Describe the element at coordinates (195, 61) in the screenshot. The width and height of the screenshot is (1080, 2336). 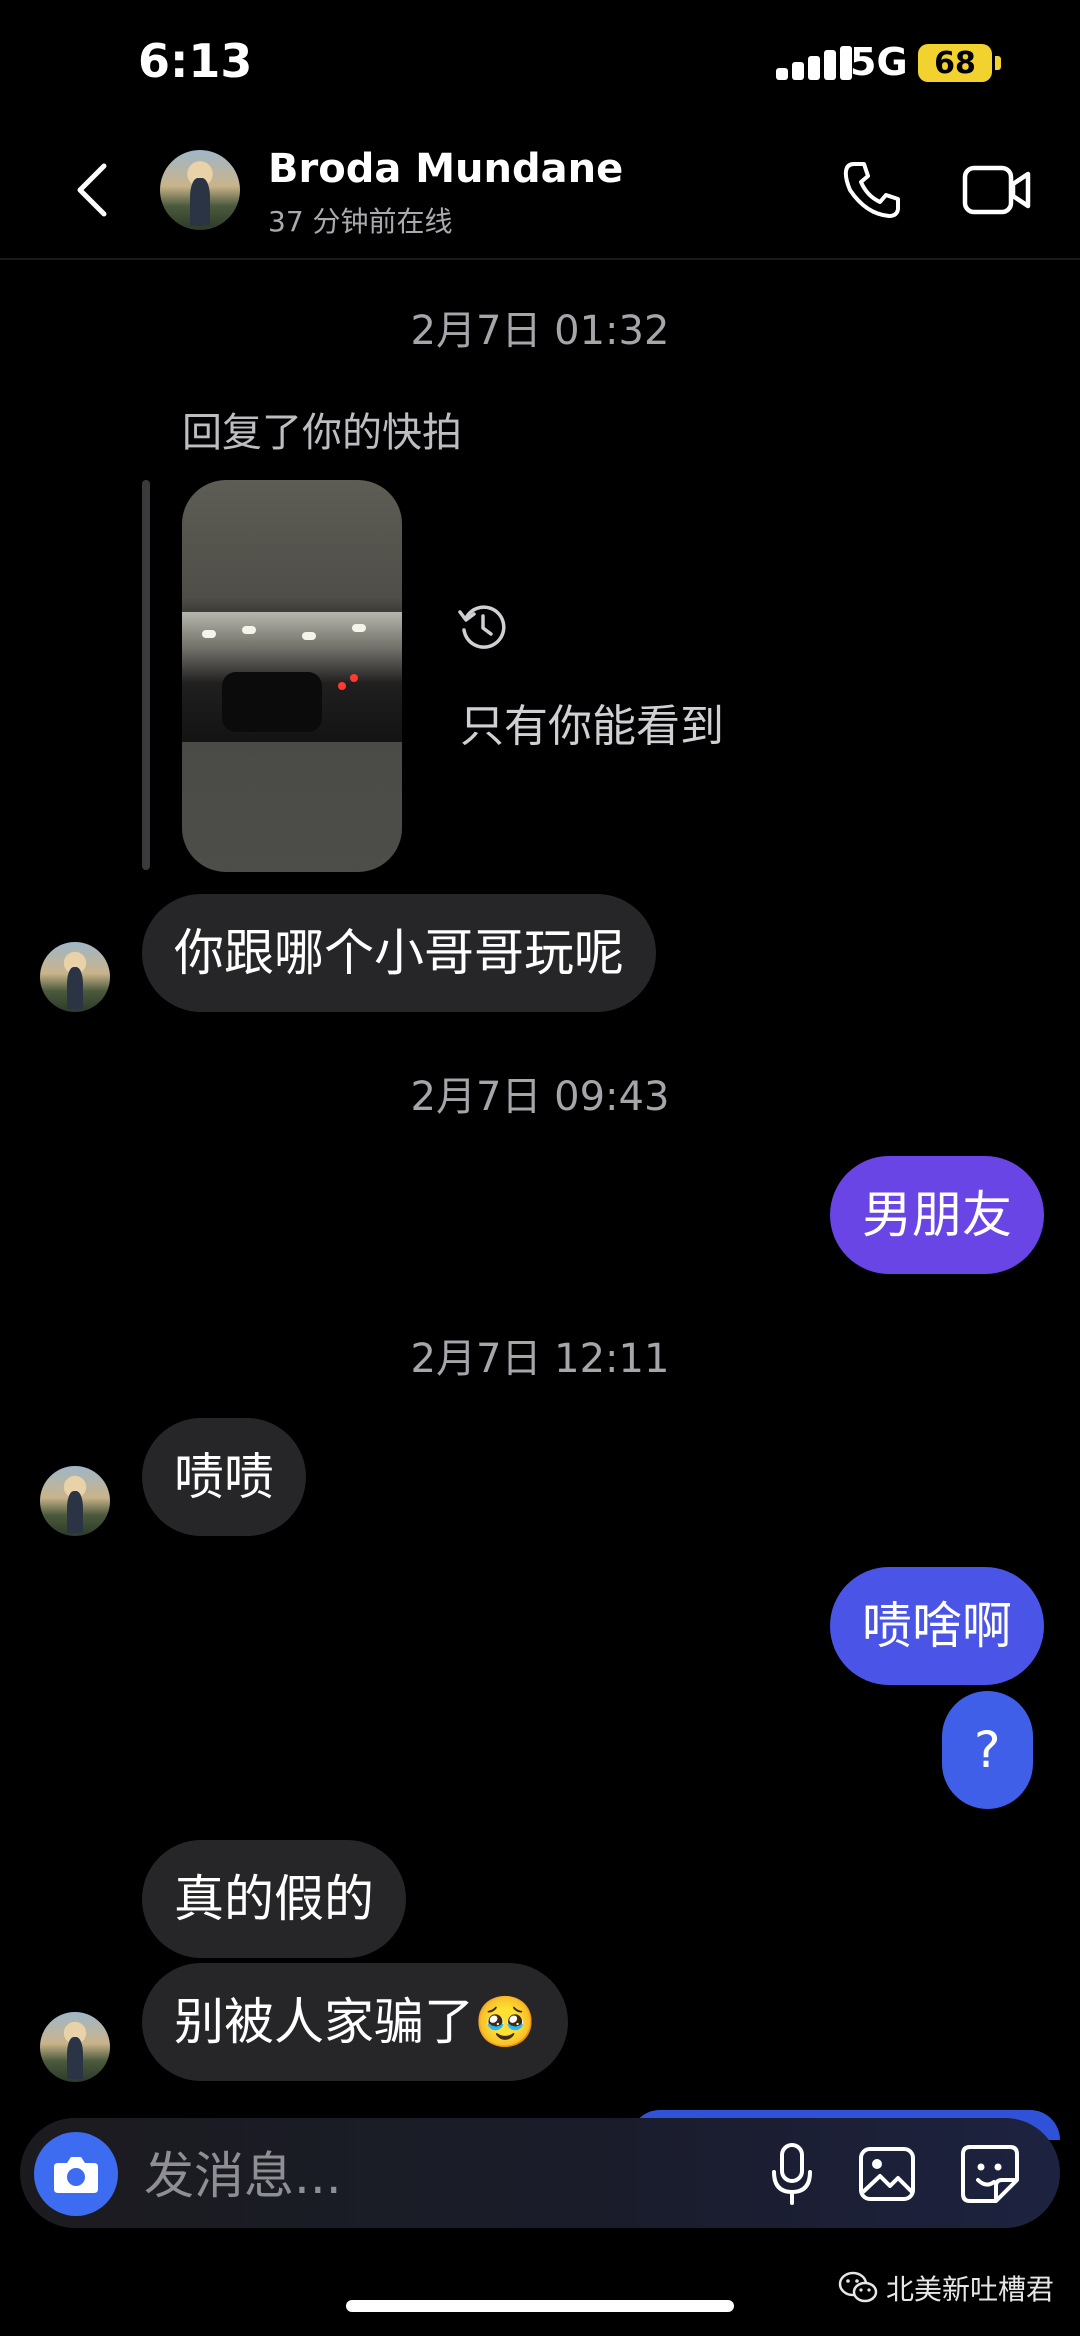
I see `status-time: 6:13` at that location.